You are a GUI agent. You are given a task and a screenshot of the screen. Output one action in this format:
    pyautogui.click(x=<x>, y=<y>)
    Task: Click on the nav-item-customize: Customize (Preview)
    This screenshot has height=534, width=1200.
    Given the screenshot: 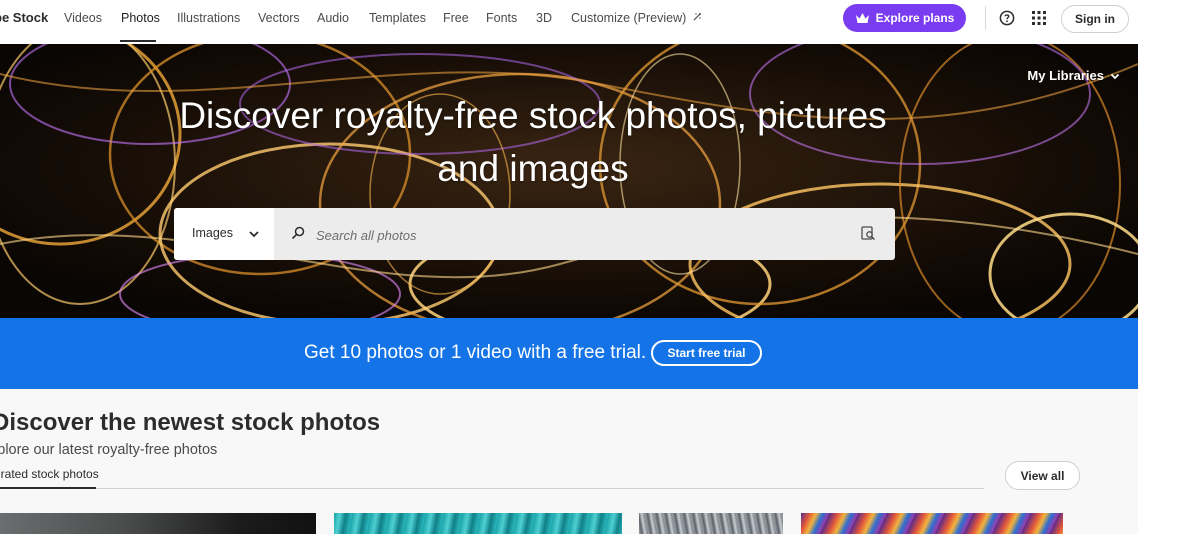 What is the action you would take?
    pyautogui.click(x=636, y=18)
    